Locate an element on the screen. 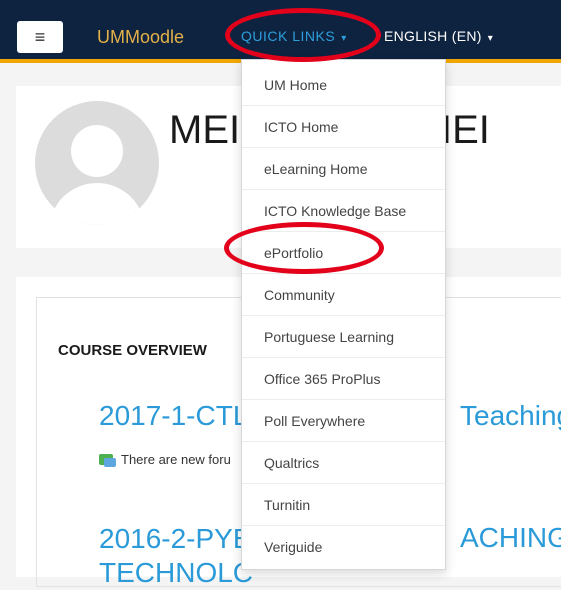 The width and height of the screenshot is (561, 590). course-link-1-end: Teaching is located at coordinates (510, 416).